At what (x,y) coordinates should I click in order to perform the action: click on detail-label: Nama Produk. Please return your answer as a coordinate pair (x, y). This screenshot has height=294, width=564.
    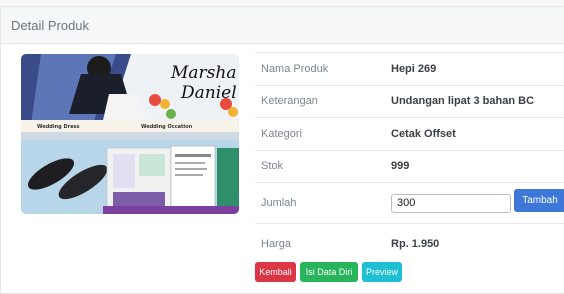
    Looking at the image, I should click on (295, 68).